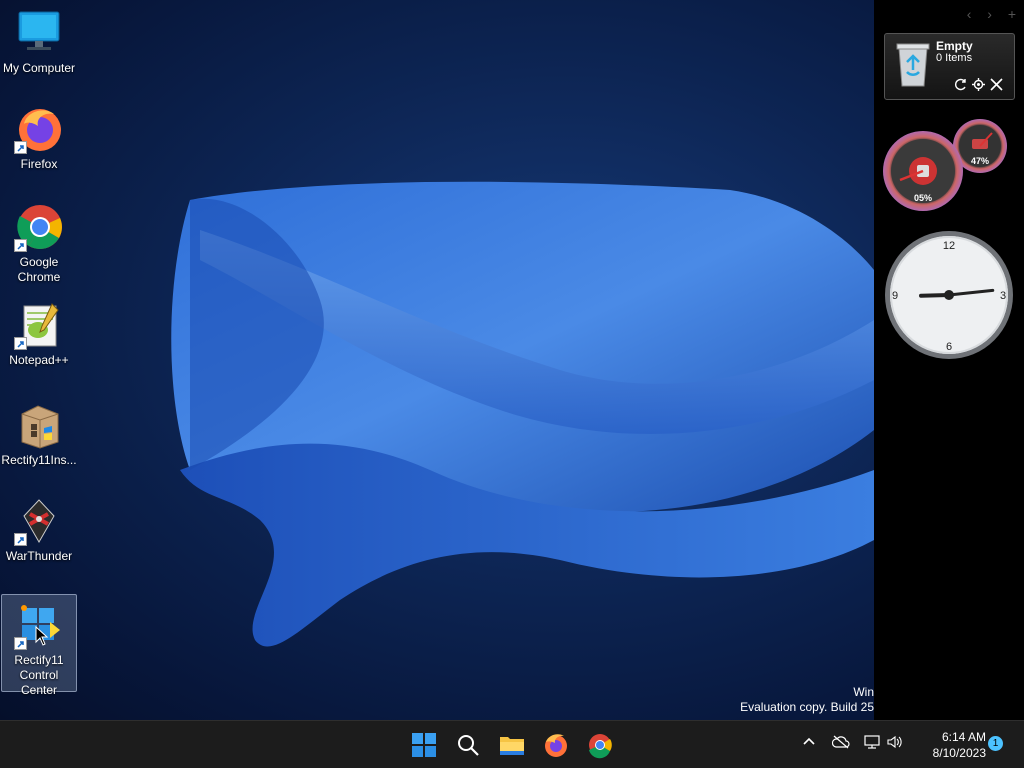  What do you see at coordinates (39, 68) in the screenshot?
I see `desktop-icon-label: My Computer` at bounding box center [39, 68].